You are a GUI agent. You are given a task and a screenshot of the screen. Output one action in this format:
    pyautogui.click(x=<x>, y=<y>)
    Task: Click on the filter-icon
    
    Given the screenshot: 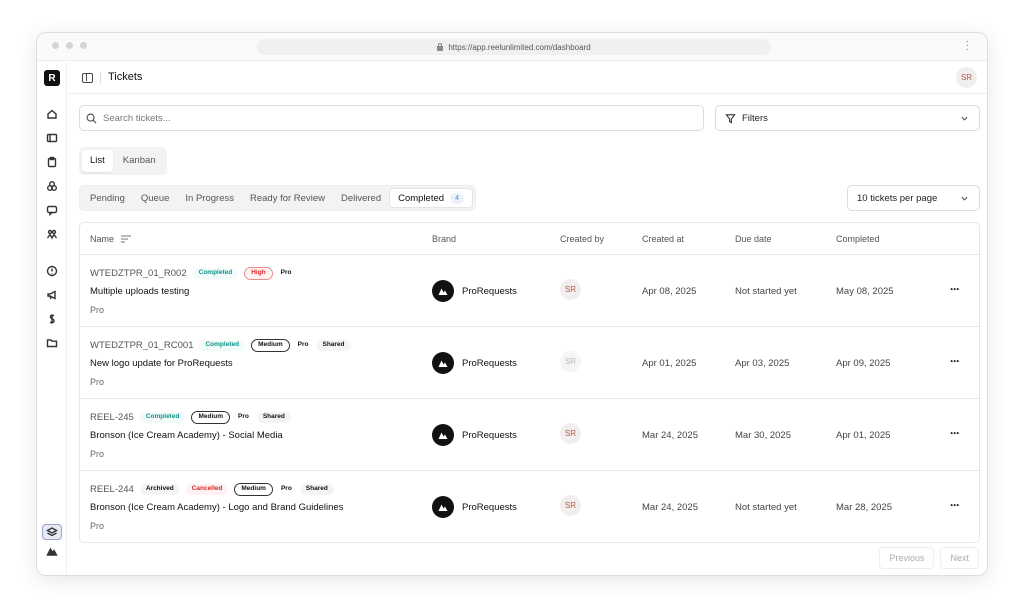 What is the action you would take?
    pyautogui.click(x=730, y=118)
    